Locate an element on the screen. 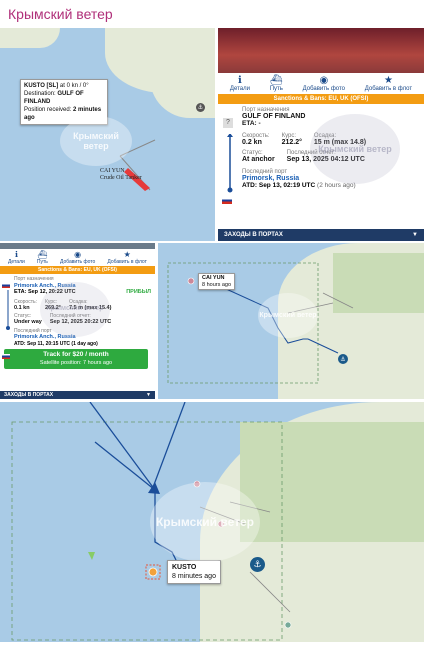  course-value: 212.2° is located at coordinates (291, 142).